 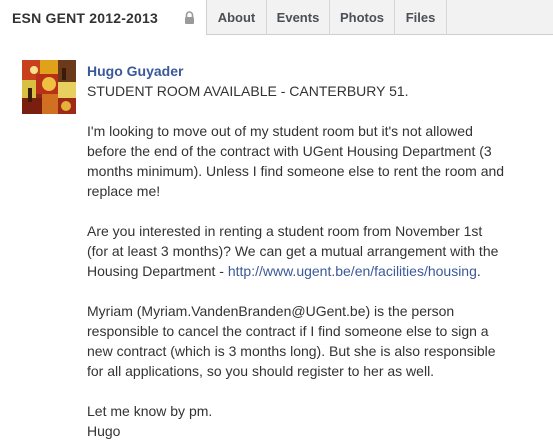 I want to click on post-sign-off: Let me know by pm. Hugo, so click(x=319, y=421).